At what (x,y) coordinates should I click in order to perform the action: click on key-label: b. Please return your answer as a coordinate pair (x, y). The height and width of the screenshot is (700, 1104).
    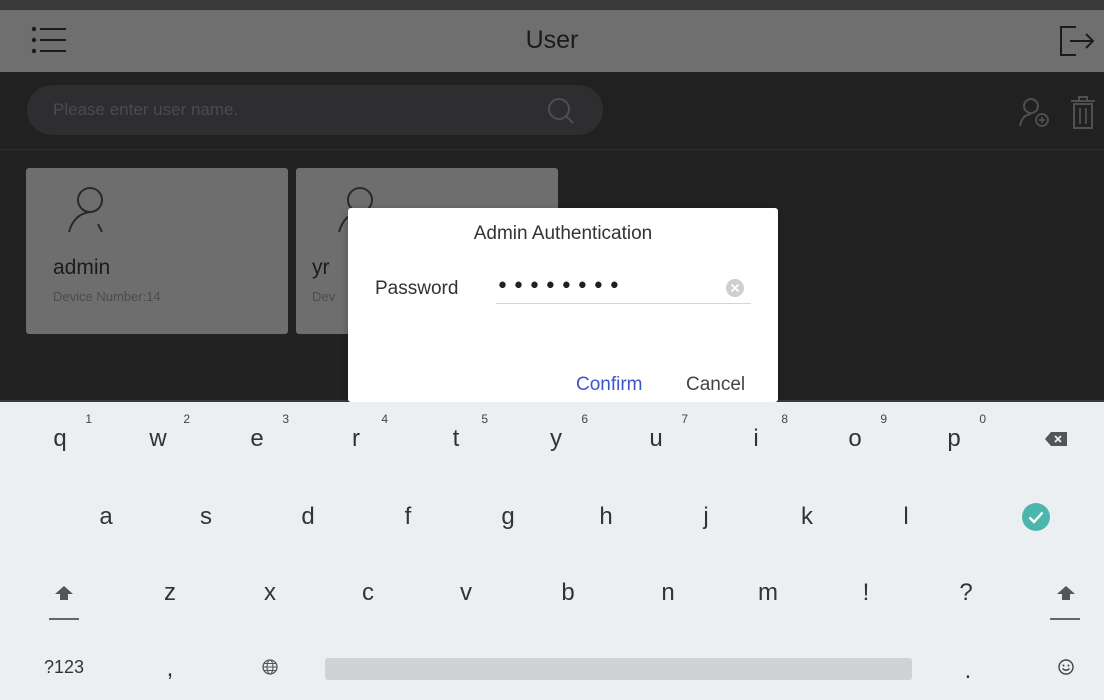
    Looking at the image, I should click on (568, 592).